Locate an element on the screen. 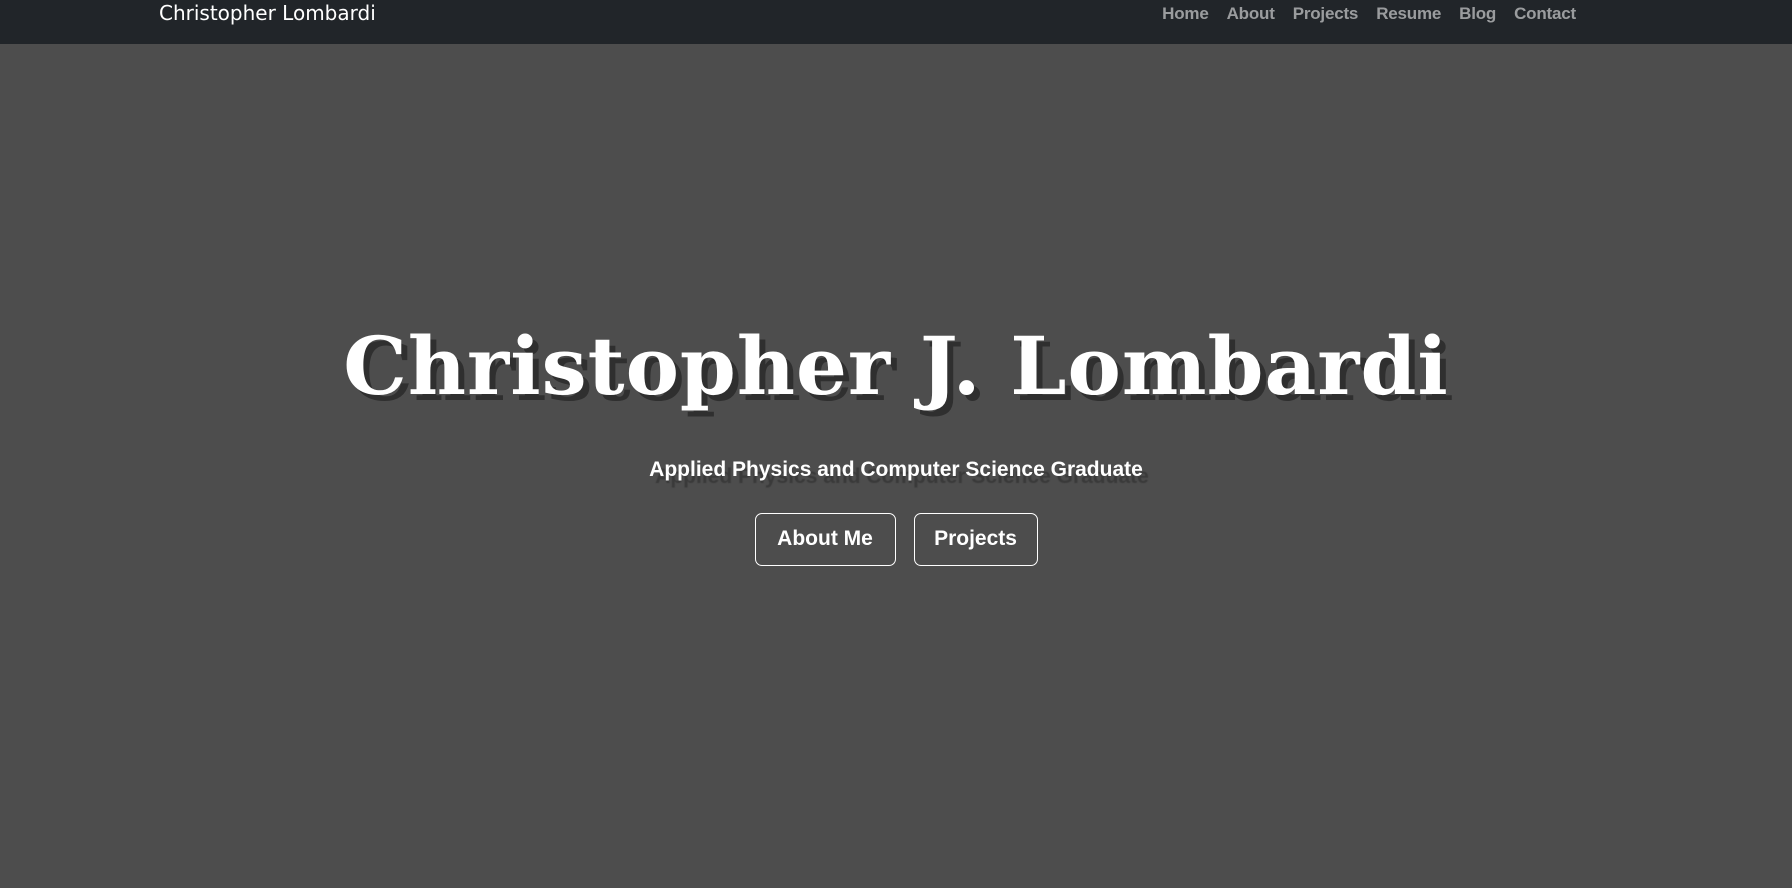 The image size is (1792, 888). hero-buttons: About Me Projects is located at coordinates (896, 539).